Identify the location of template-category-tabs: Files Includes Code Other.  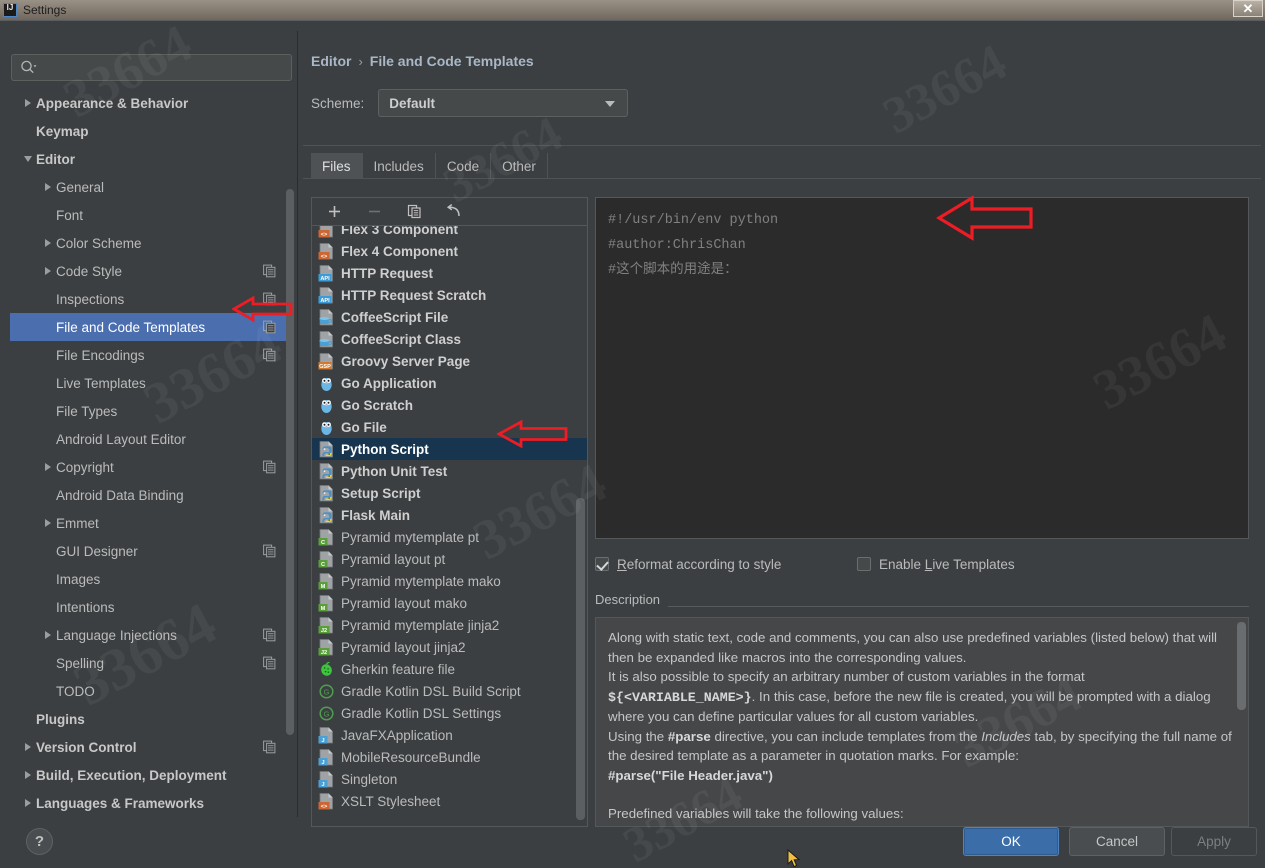
(429, 166).